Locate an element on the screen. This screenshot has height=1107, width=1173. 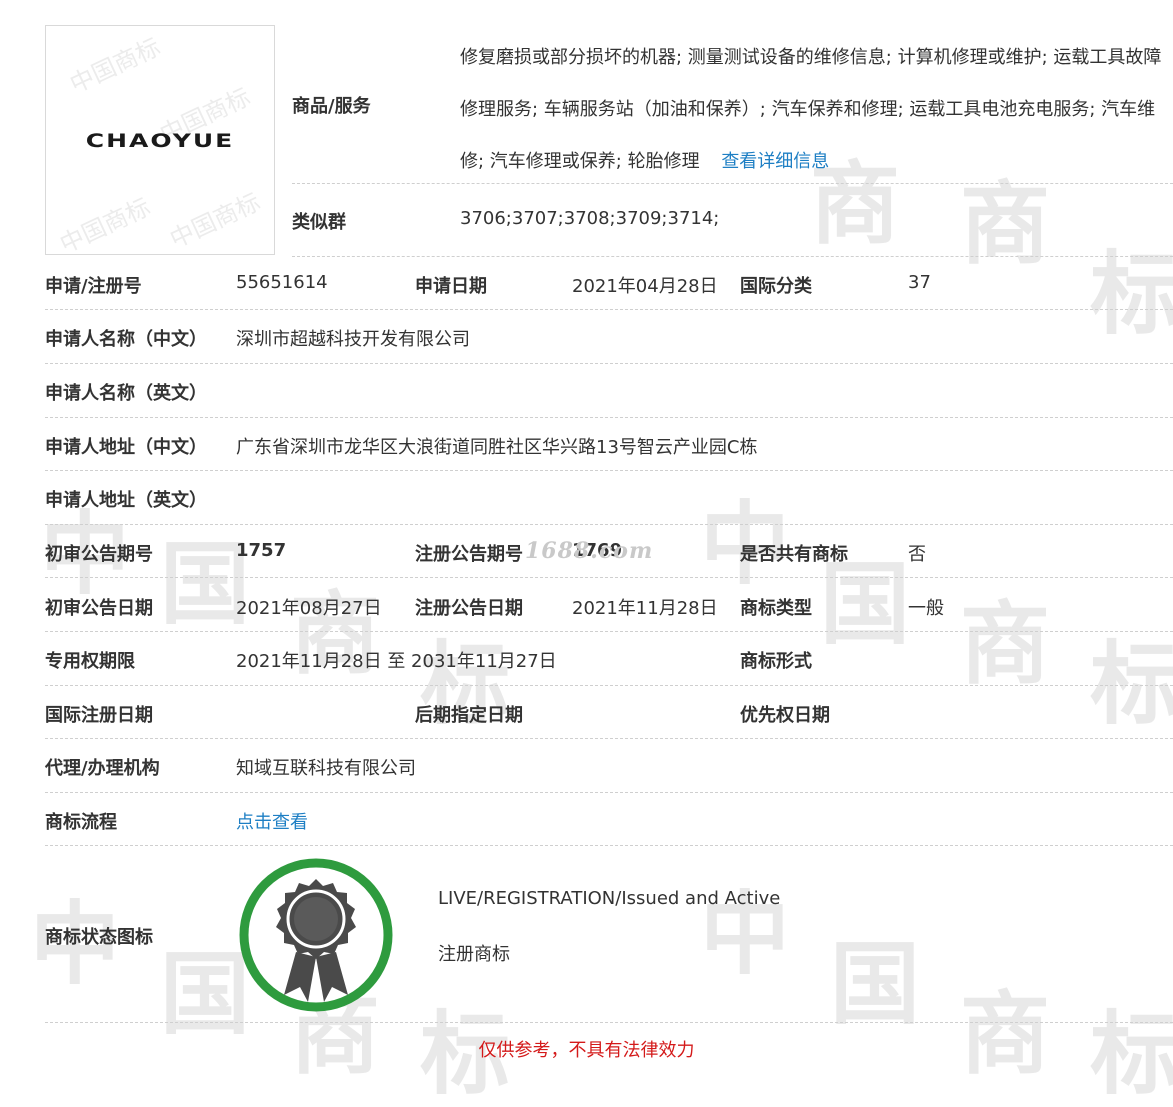
goods-services-label: 商品/服务 is located at coordinates (331, 106).